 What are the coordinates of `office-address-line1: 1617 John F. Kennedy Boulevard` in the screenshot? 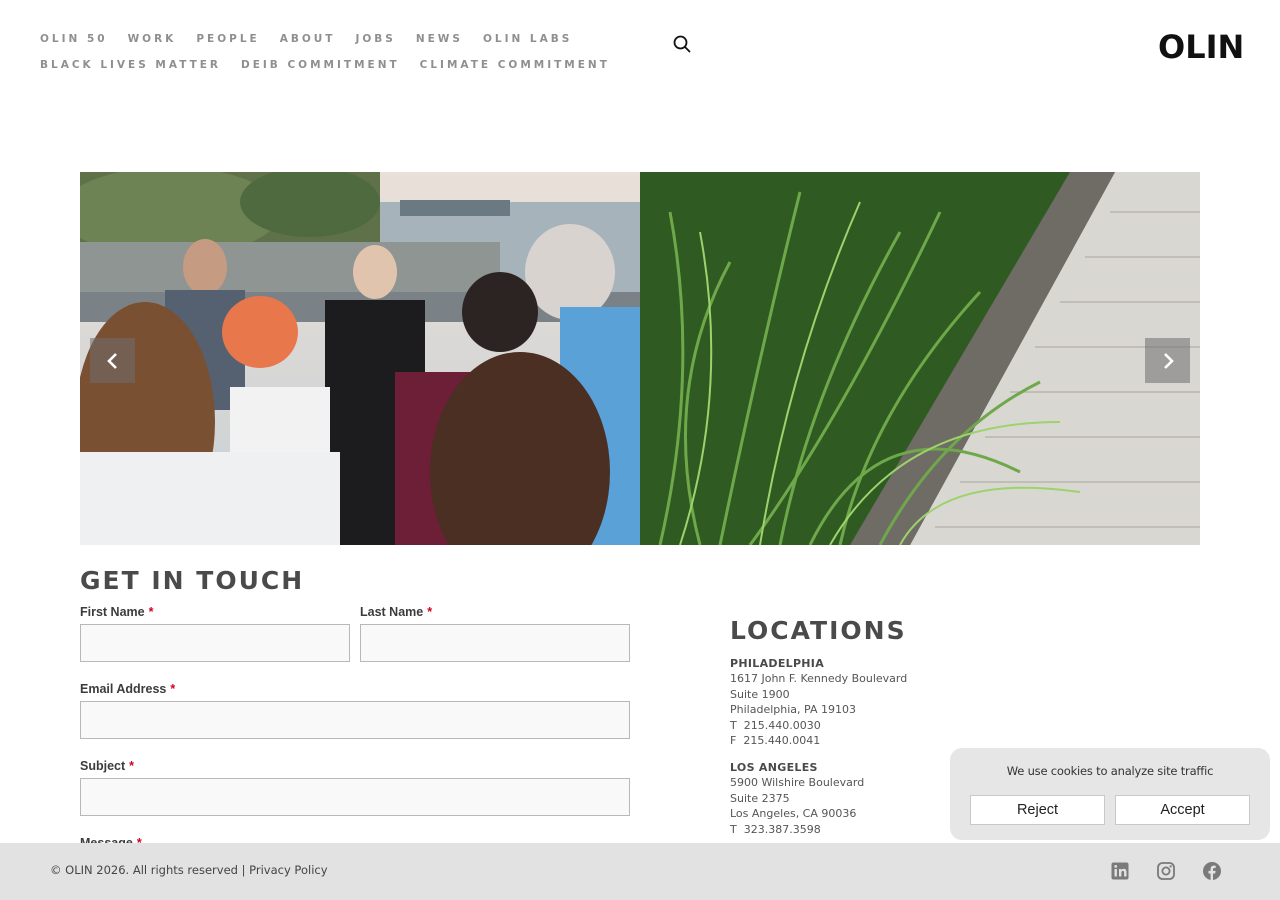 It's located at (819, 679).